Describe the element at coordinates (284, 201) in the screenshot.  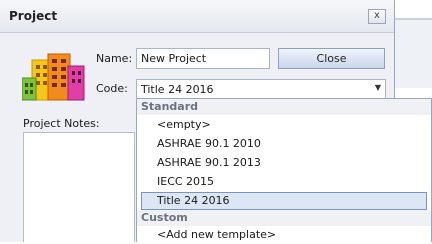
I see `list-item-title24-2016: Title 24 2016` at that location.